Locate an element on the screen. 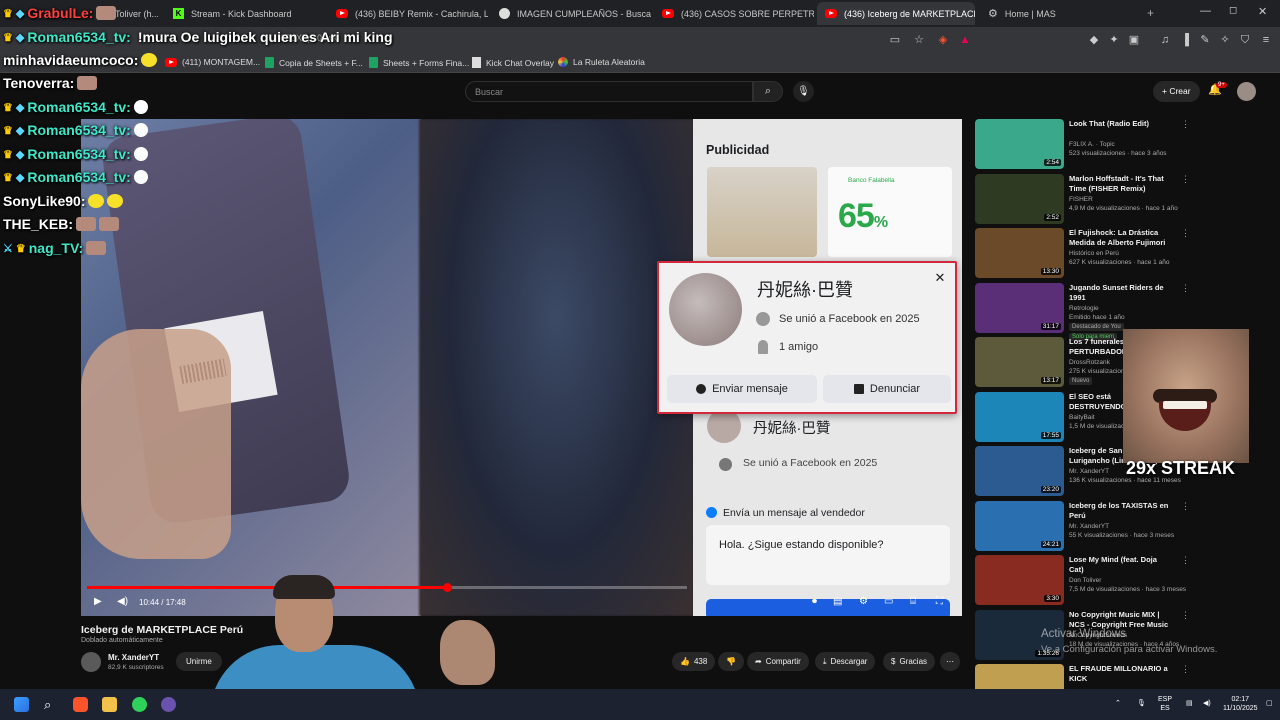 This screenshot has width=1280, height=720. video-channel: Retrologie is located at coordinates (1084, 308).